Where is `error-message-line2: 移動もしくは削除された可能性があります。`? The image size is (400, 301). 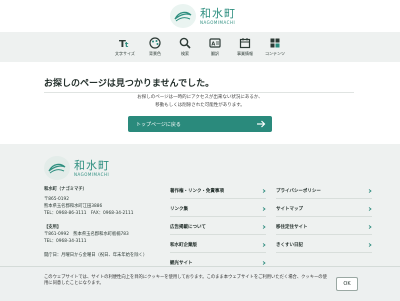 error-message-line2: 移動もしくは削除された可能性があります。 is located at coordinates (200, 105).